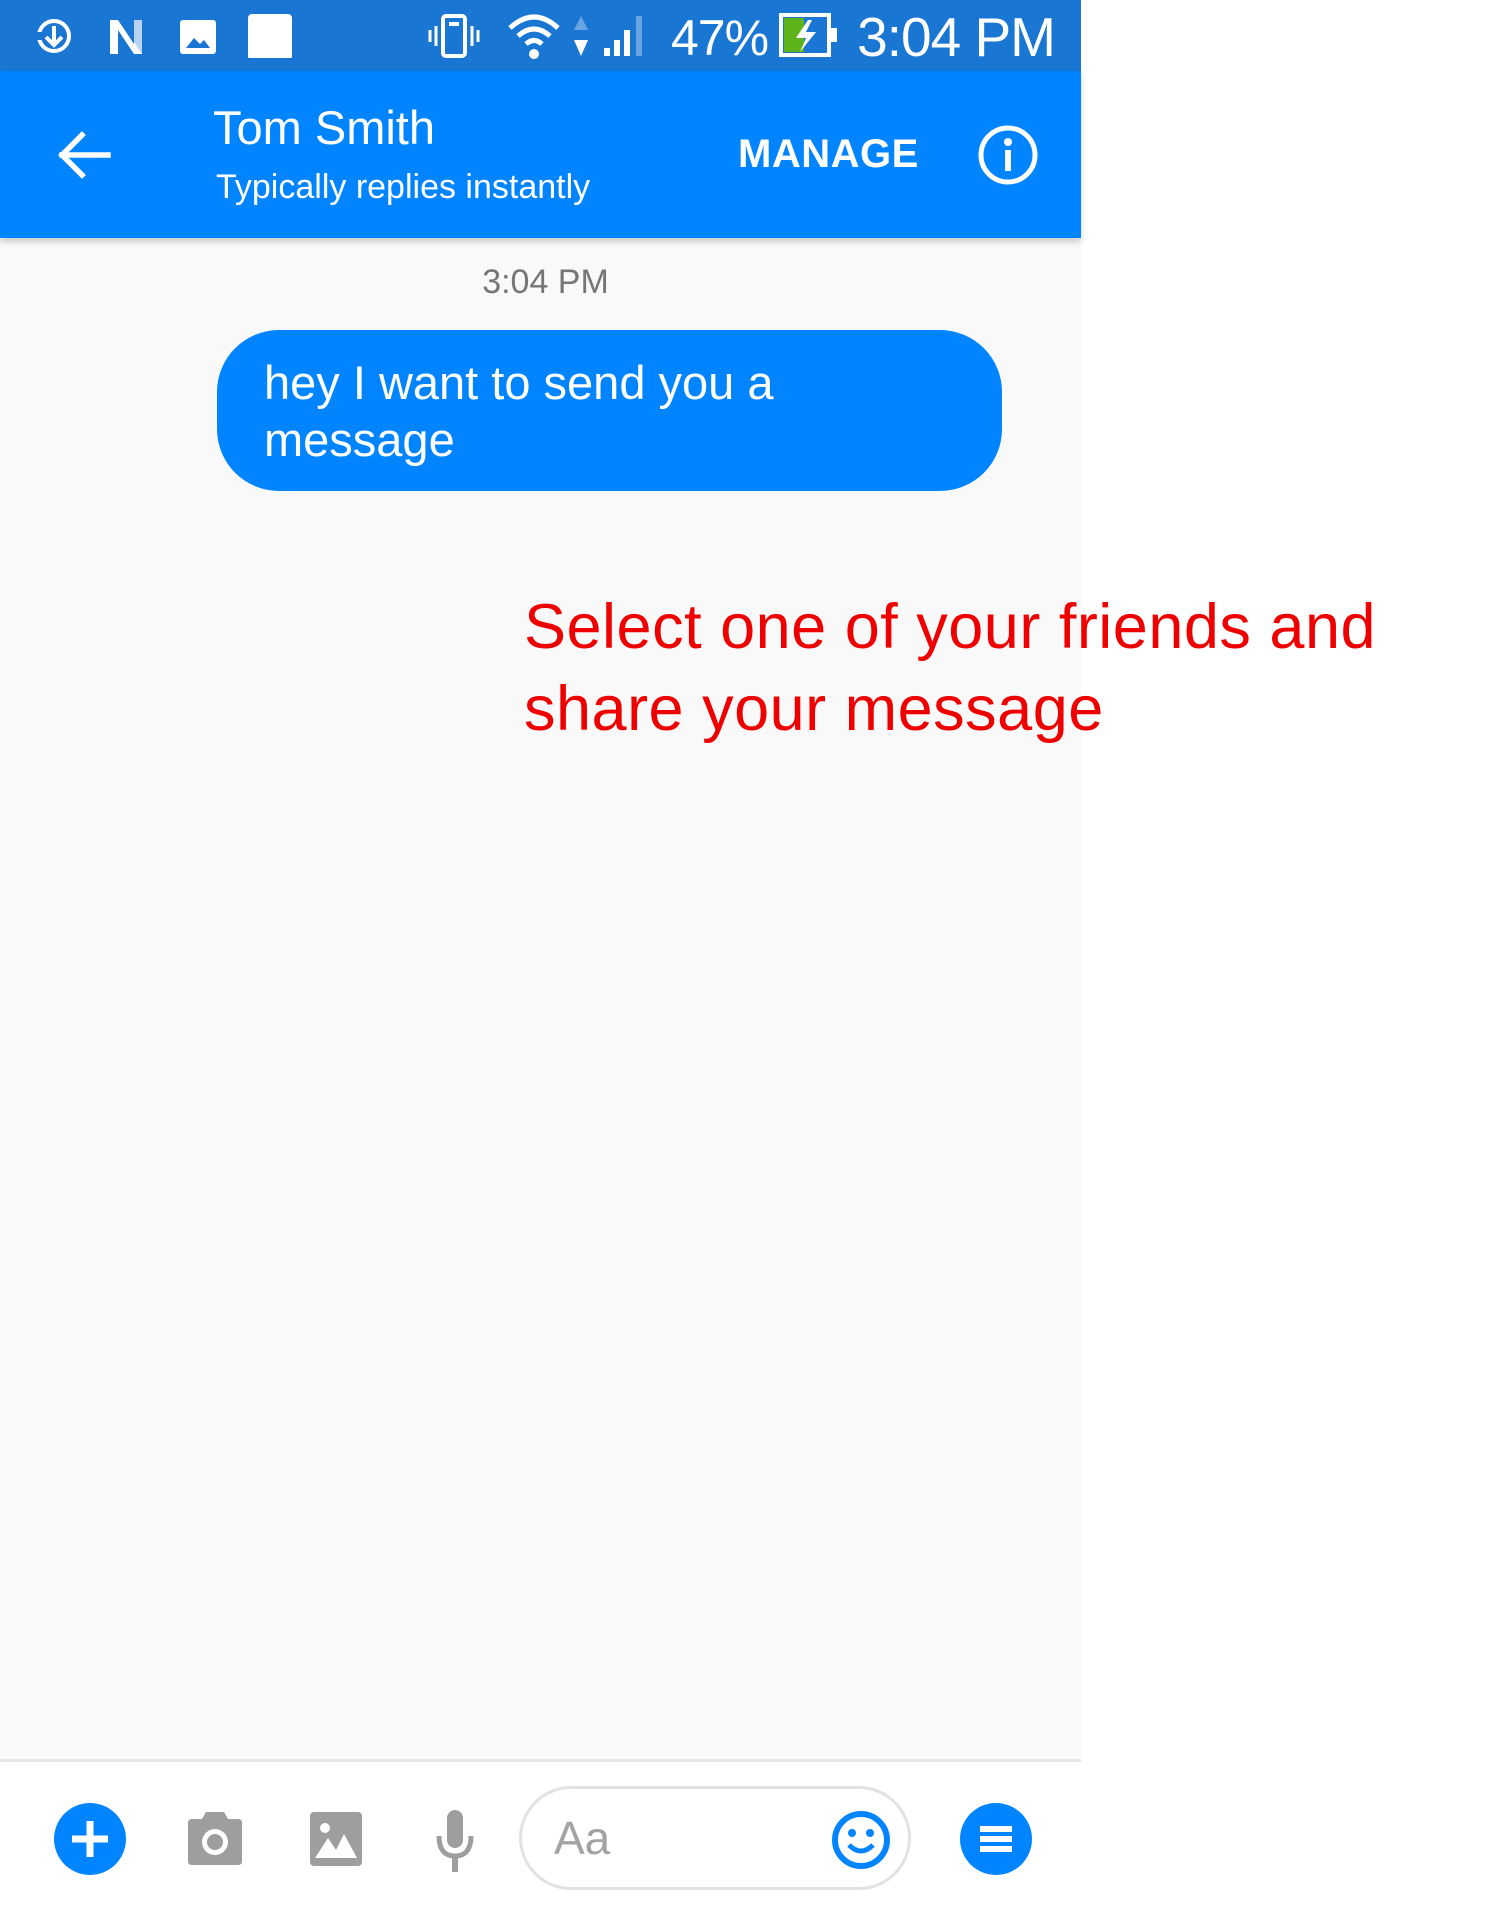 This screenshot has width=1500, height=1923. I want to click on message-text: hey I want to send you a message, so click(519, 411).